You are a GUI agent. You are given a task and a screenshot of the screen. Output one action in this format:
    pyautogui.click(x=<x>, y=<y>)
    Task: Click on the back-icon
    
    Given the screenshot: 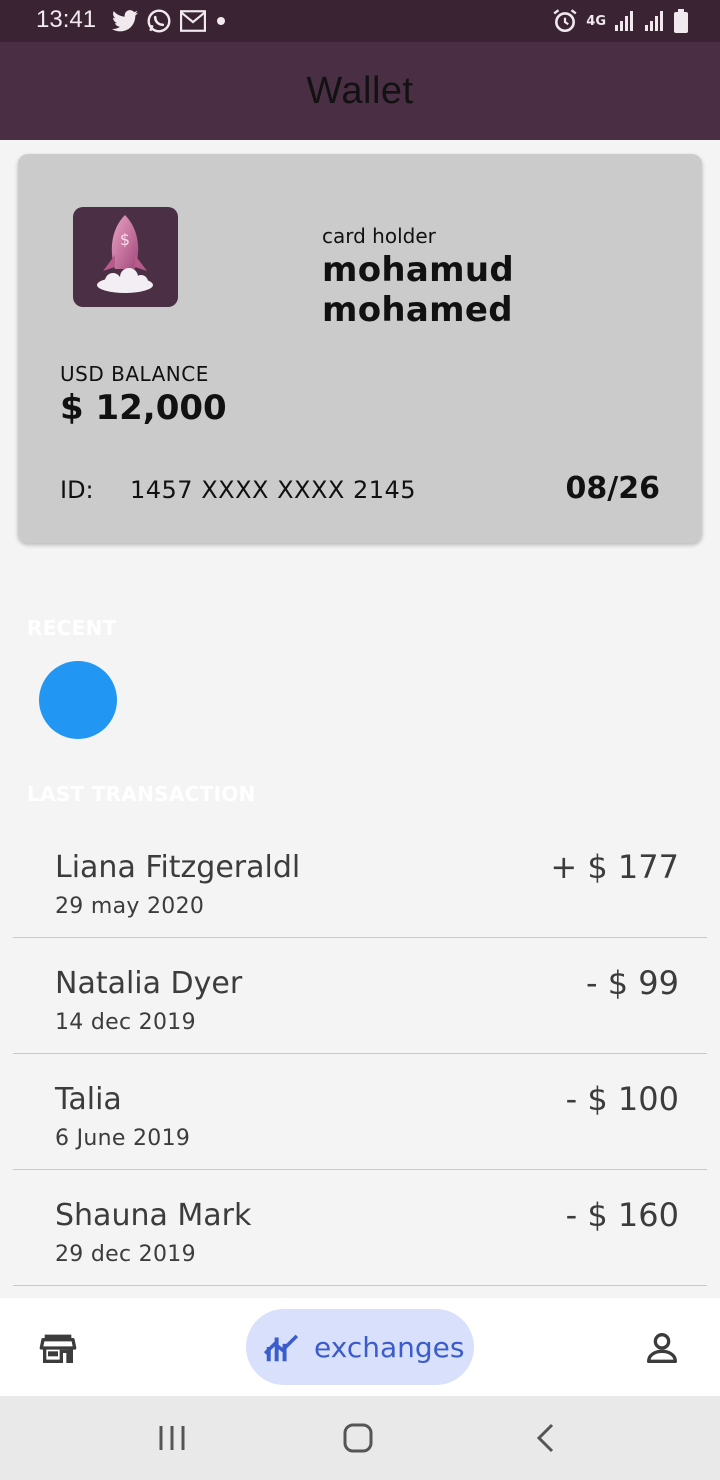 What is the action you would take?
    pyautogui.click(x=545, y=1438)
    